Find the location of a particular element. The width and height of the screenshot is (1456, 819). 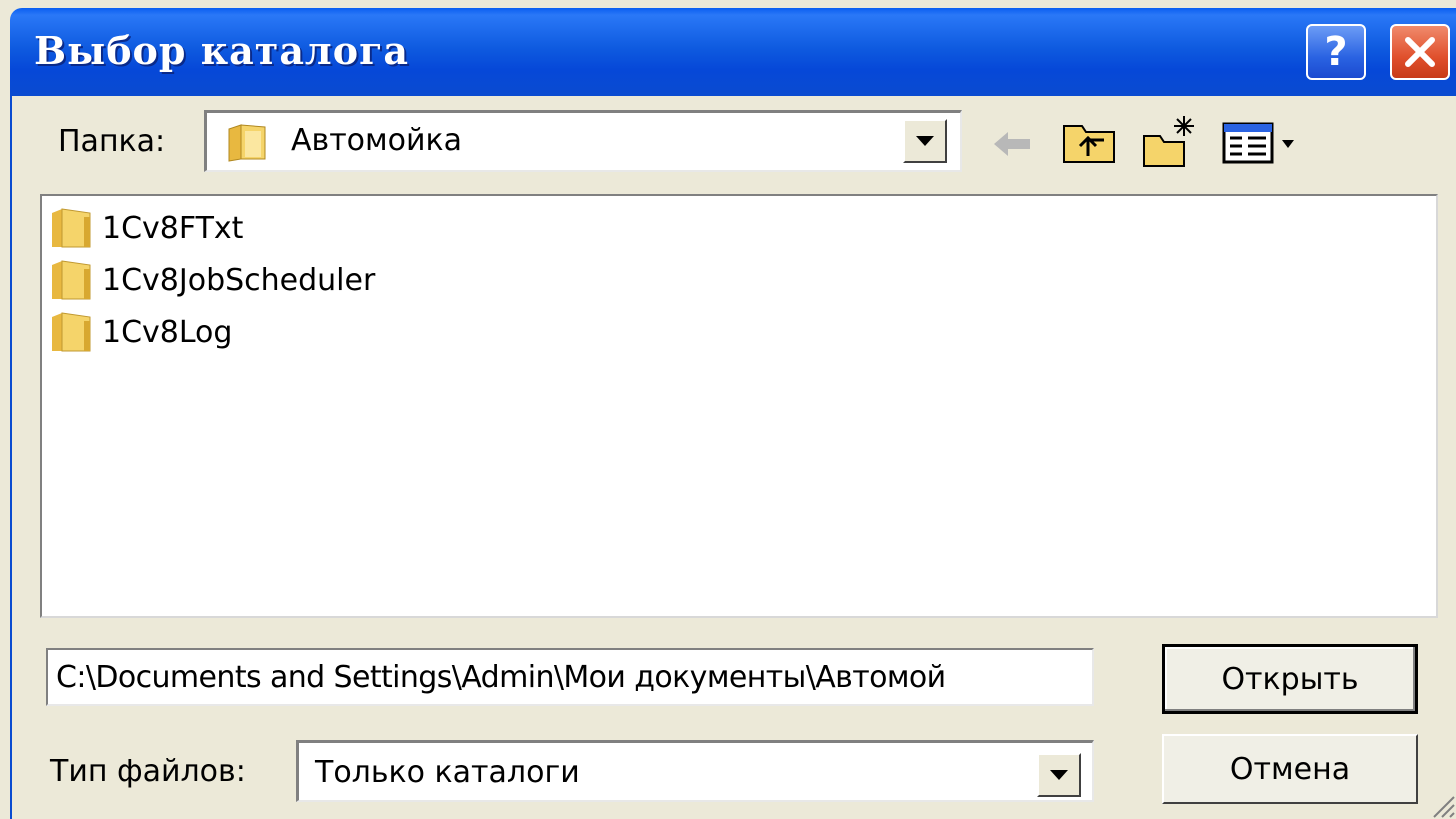

file-type-label: Тип файлов: is located at coordinates (148, 771).